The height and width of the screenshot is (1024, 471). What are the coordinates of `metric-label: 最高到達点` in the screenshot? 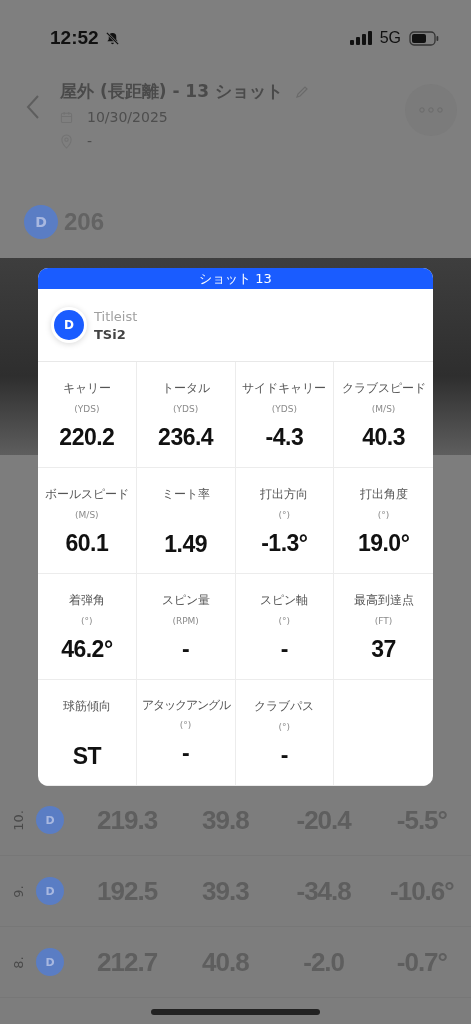 It's located at (383, 600).